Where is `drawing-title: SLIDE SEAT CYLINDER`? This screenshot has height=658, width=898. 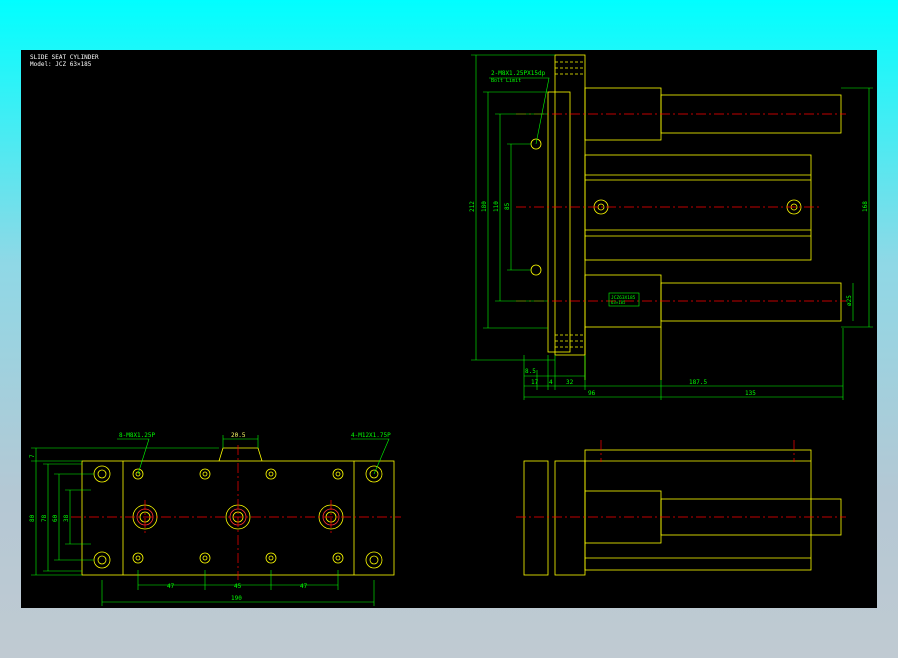
drawing-title: SLIDE SEAT CYLINDER is located at coordinates (64, 57).